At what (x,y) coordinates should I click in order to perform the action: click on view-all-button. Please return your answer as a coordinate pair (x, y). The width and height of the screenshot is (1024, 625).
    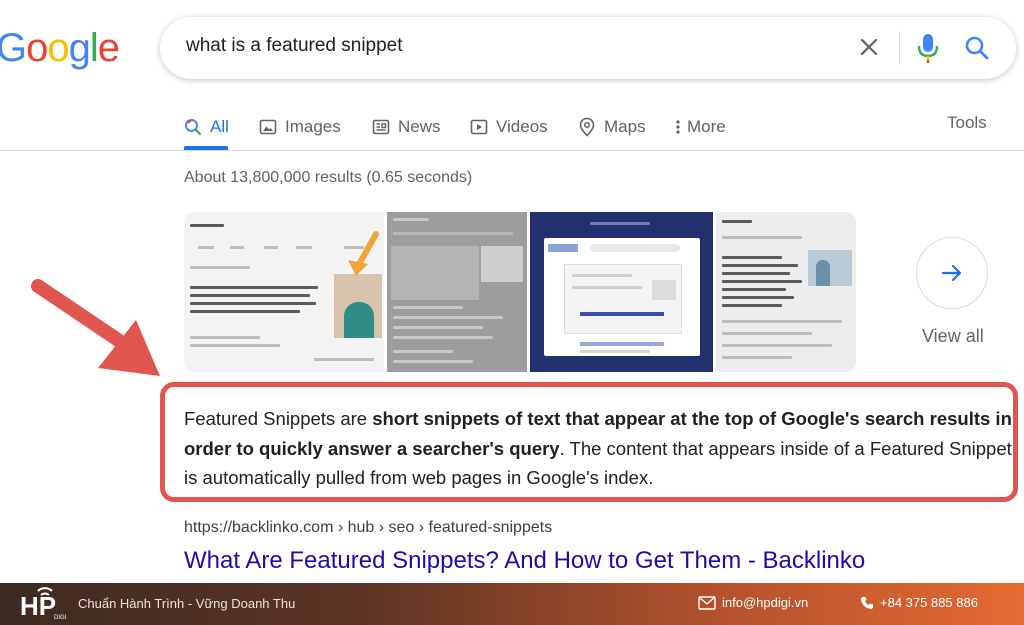
    Looking at the image, I should click on (952, 273).